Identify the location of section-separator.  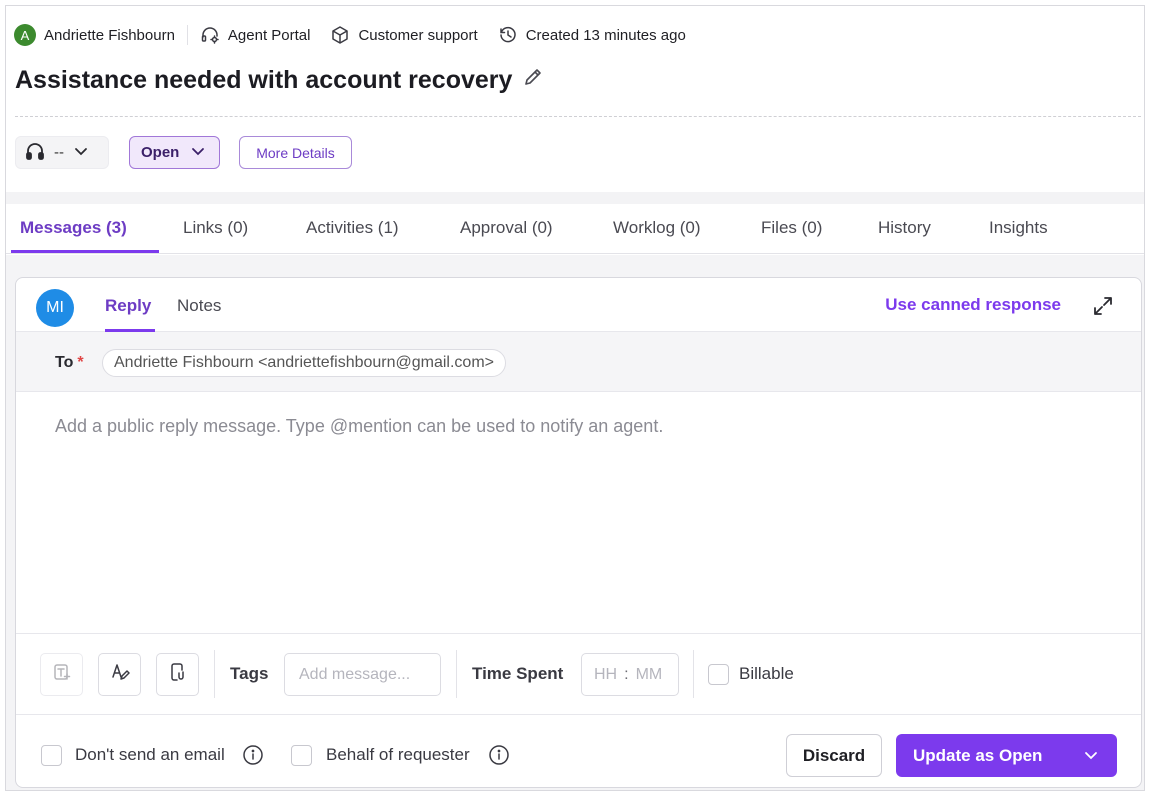
(575, 198).